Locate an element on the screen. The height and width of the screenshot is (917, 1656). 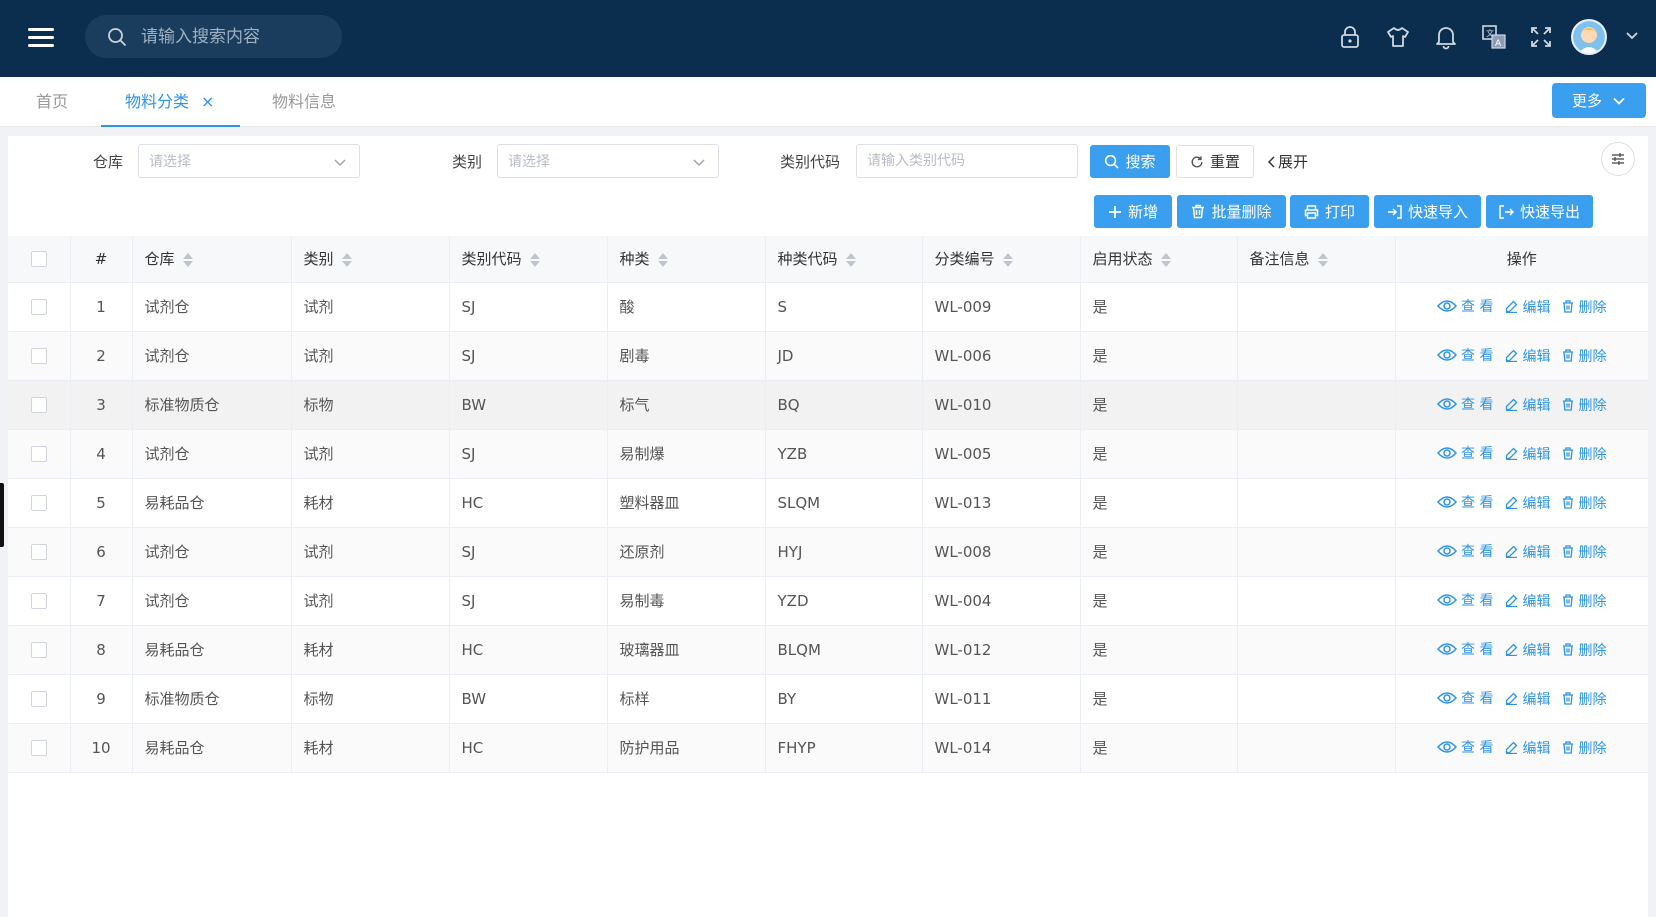
table-row: 10 易耗品仓 耗材 HC 防护用品 FHYP WL-014 是 查 看 编辑 删除 is located at coordinates (828, 748).